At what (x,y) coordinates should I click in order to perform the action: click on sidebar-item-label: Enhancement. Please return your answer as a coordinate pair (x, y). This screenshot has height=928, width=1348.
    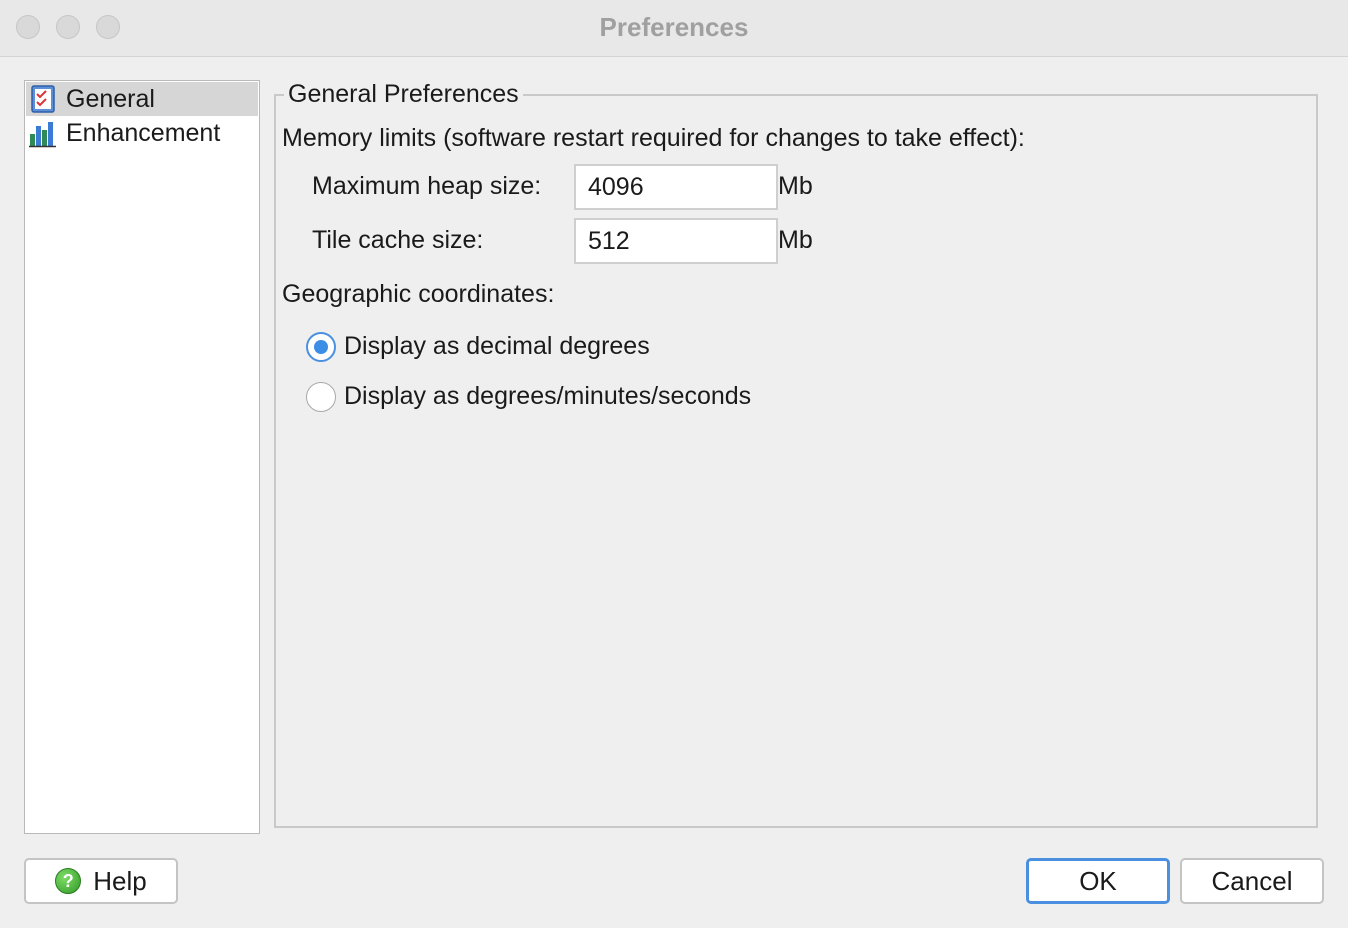
    Looking at the image, I should click on (143, 132).